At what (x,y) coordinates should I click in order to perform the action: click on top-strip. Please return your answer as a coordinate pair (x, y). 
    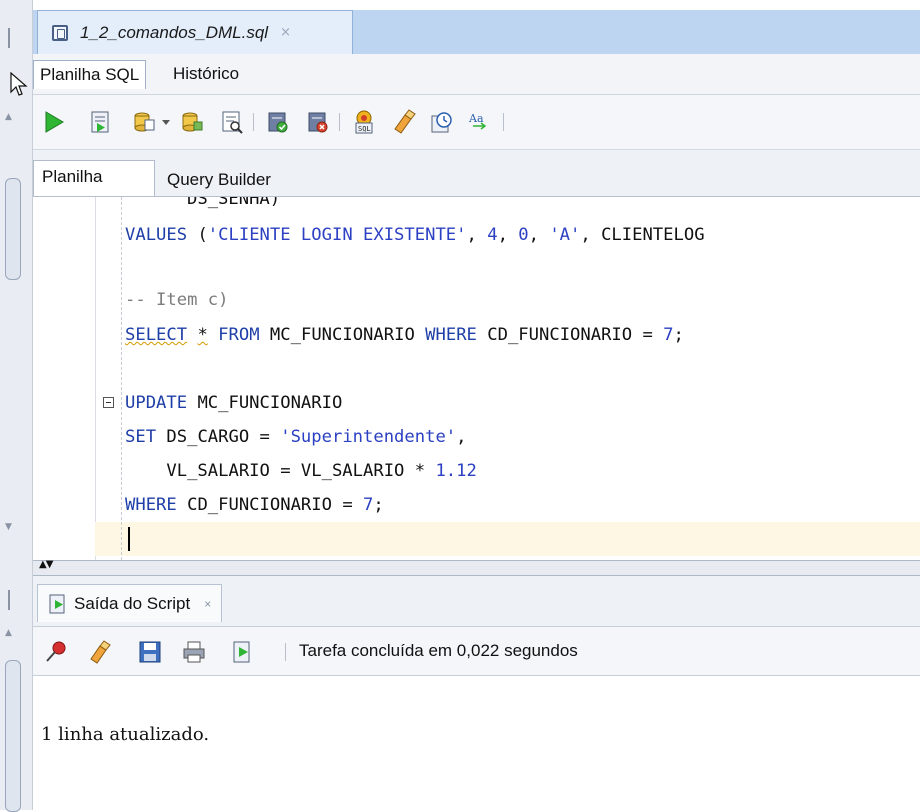
    Looking at the image, I should click on (476, 5).